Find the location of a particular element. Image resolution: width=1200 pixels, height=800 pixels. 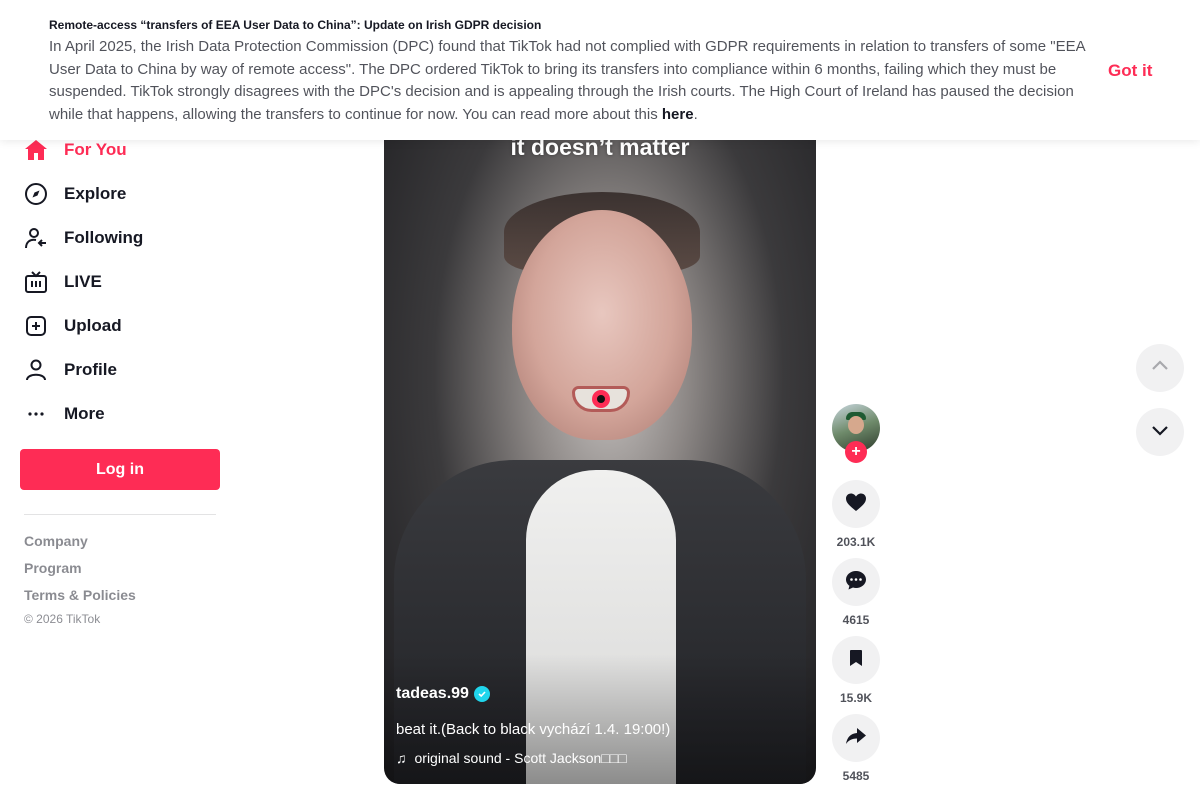

comment-count: 4615 is located at coordinates (856, 620).